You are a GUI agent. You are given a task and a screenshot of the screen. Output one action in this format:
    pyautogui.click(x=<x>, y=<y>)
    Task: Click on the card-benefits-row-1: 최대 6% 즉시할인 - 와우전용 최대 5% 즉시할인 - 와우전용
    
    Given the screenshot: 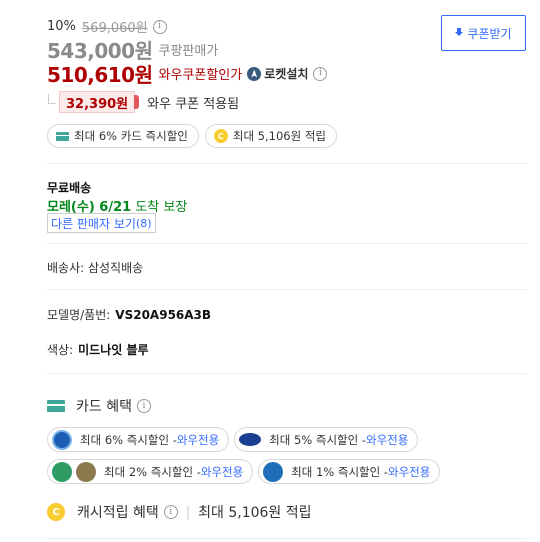 What is the action you would take?
    pyautogui.click(x=233, y=439)
    